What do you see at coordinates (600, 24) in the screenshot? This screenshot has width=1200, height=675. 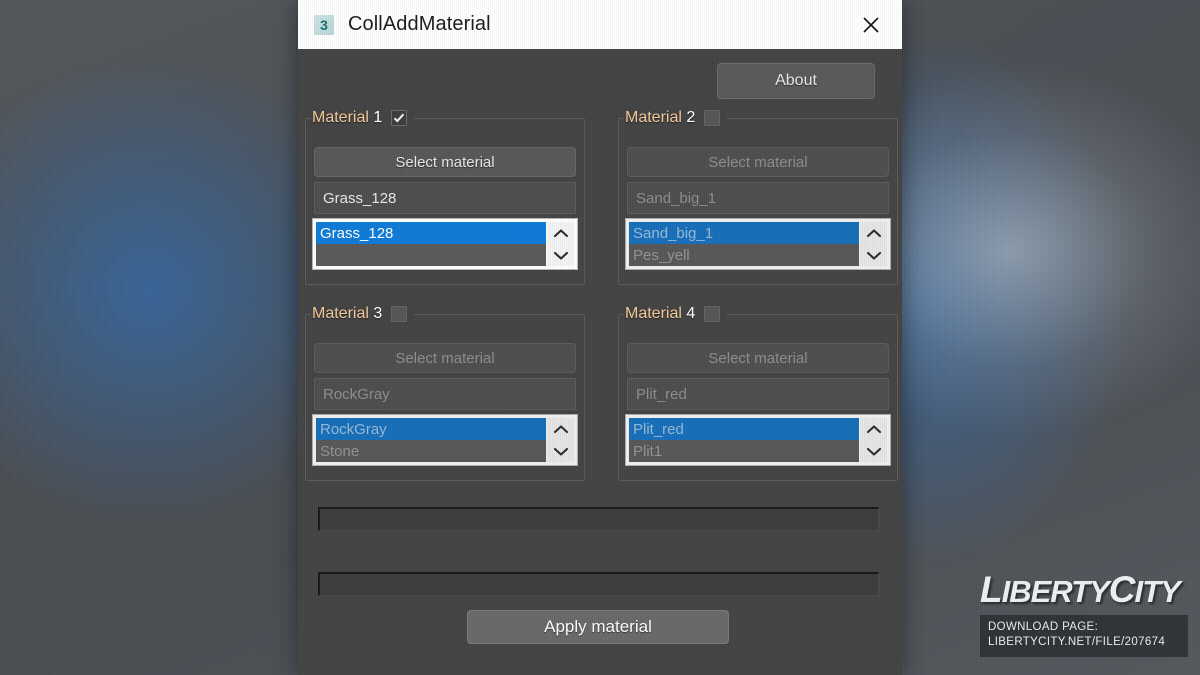 I see `window-titlebar: 3 CollAddMaterial` at bounding box center [600, 24].